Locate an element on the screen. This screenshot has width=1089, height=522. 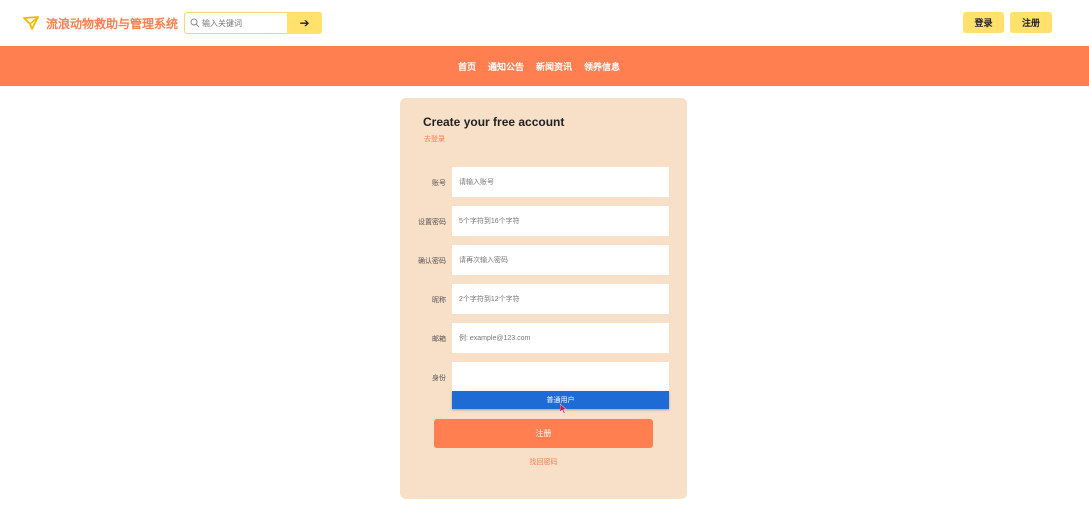
goto-login-link: 去登录 is located at coordinates (434, 139).